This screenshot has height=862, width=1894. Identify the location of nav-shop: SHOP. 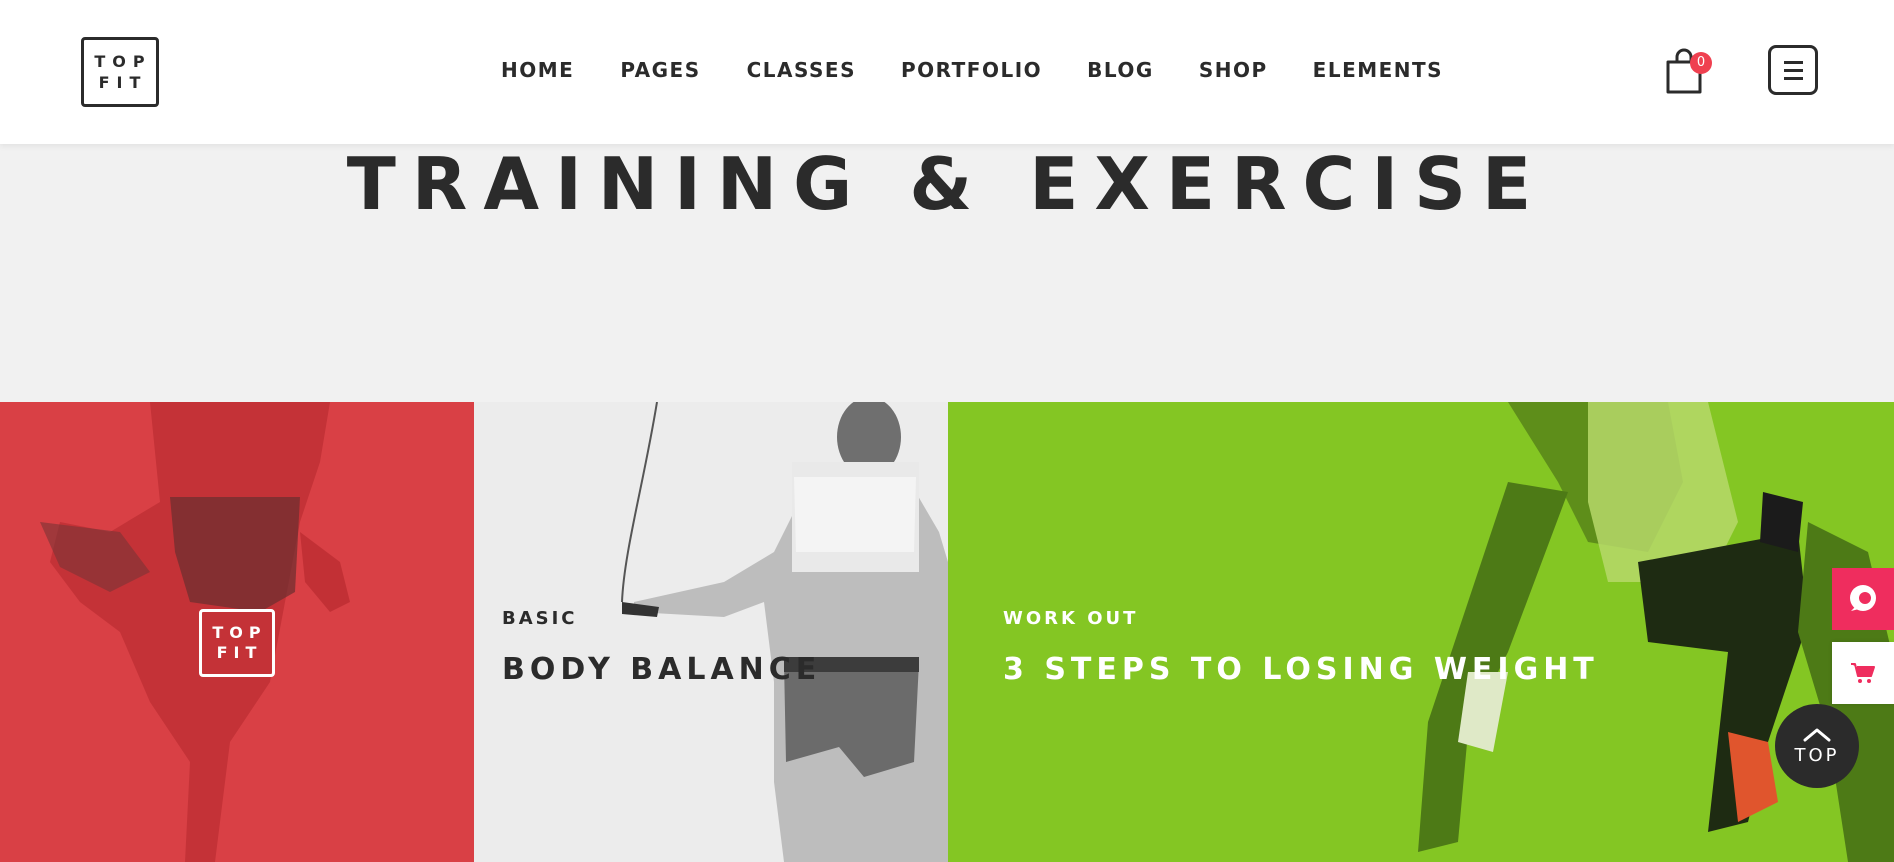
(1233, 70).